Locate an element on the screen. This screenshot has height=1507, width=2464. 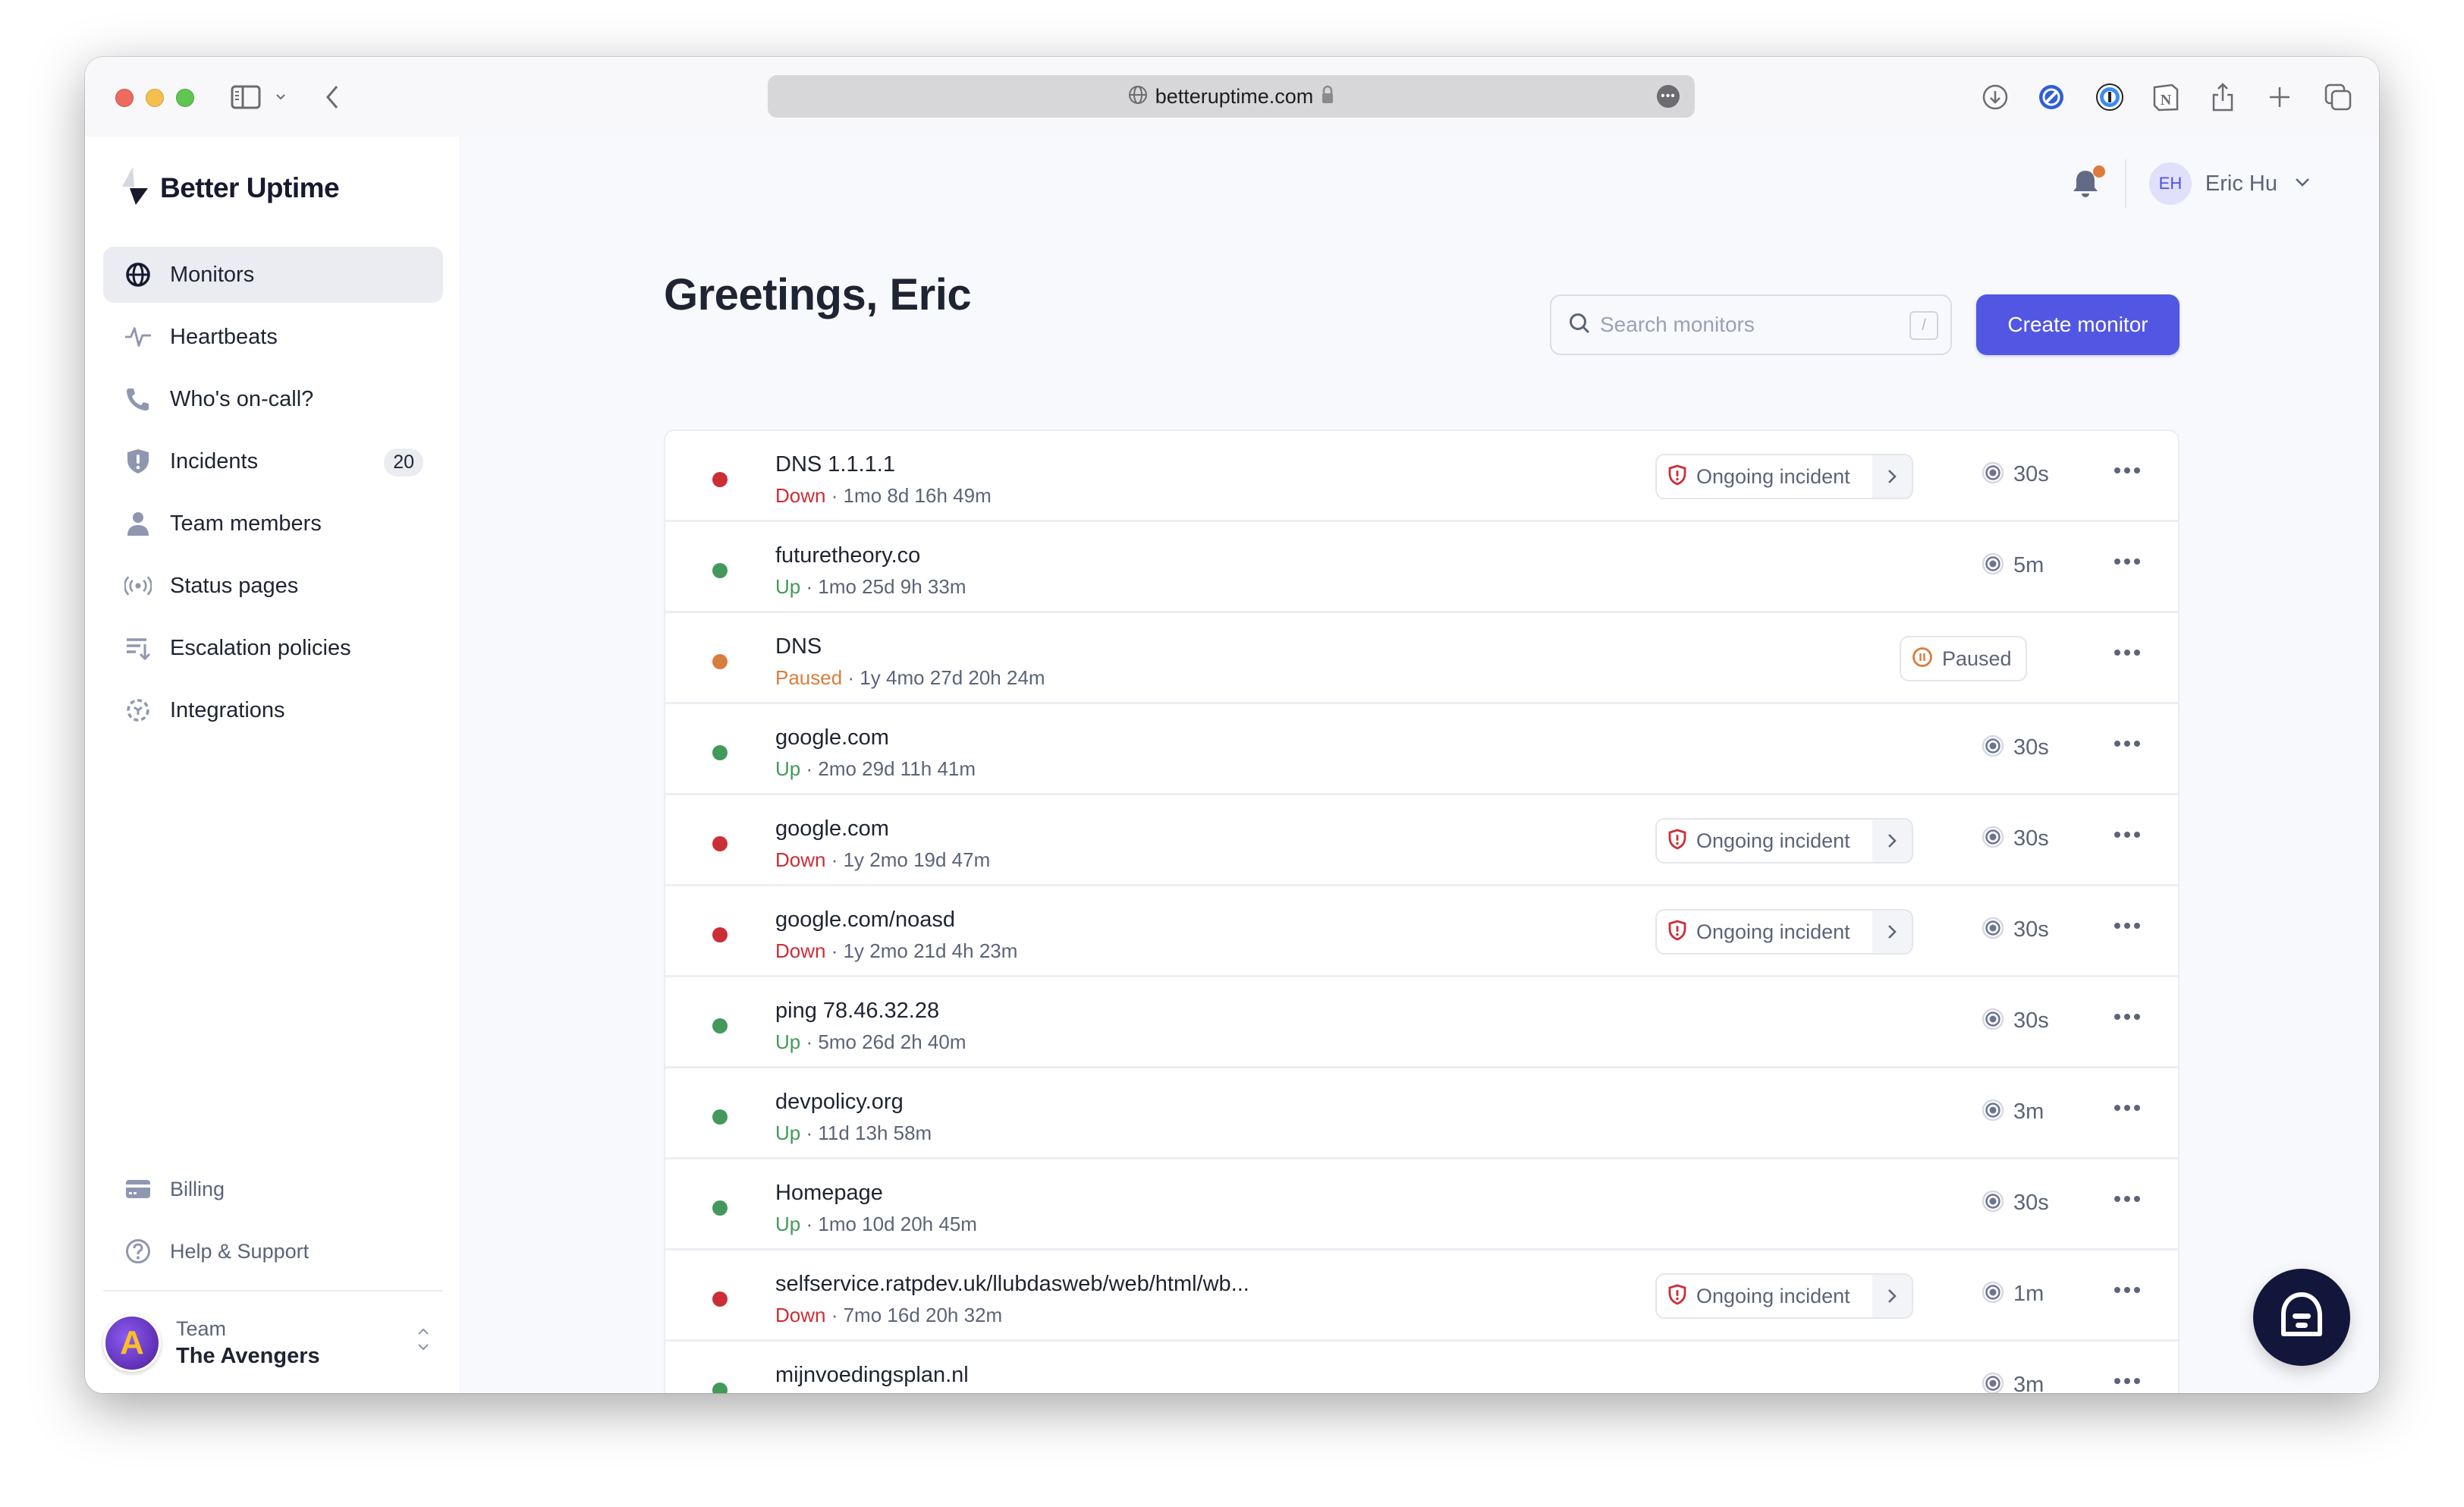
sidebar-item-on-call: Who's on-call? is located at coordinates (273, 399).